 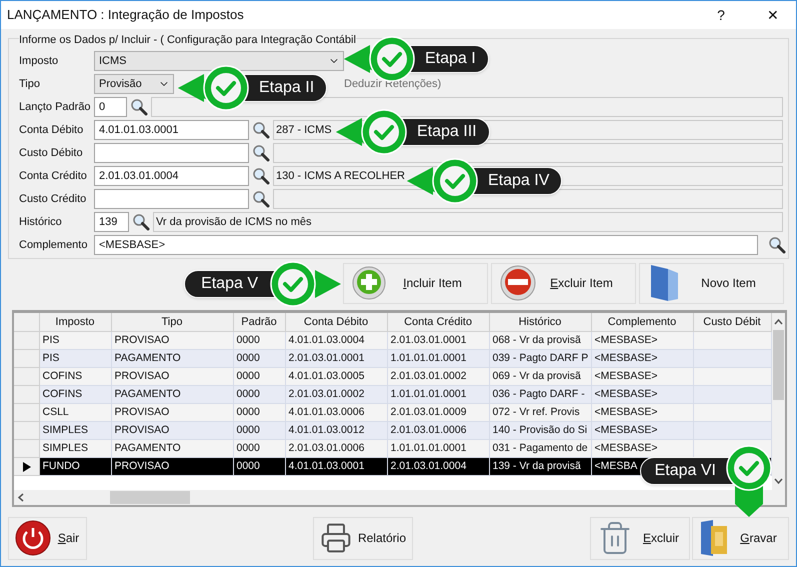 I want to click on table-row: CSLL PROVISAO 0000 4.01.01.03.0006 2.01.03.01.0009 072 - Vr ref. Provis <MESBASE>, so click(x=392, y=413).